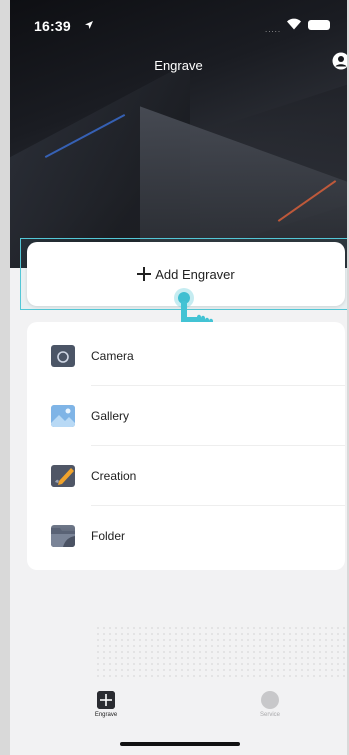  Describe the element at coordinates (112, 356) in the screenshot. I see `menu-item-label: Camera` at that location.